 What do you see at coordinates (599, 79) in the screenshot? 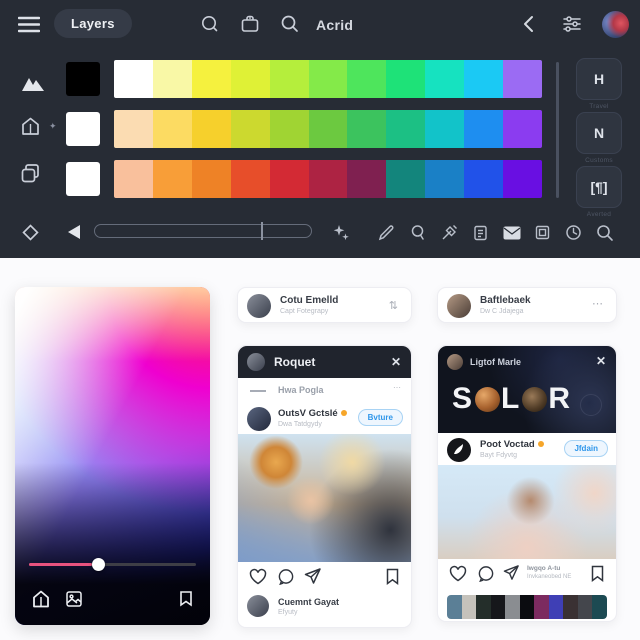
I see `sidebar-button-1: H` at bounding box center [599, 79].